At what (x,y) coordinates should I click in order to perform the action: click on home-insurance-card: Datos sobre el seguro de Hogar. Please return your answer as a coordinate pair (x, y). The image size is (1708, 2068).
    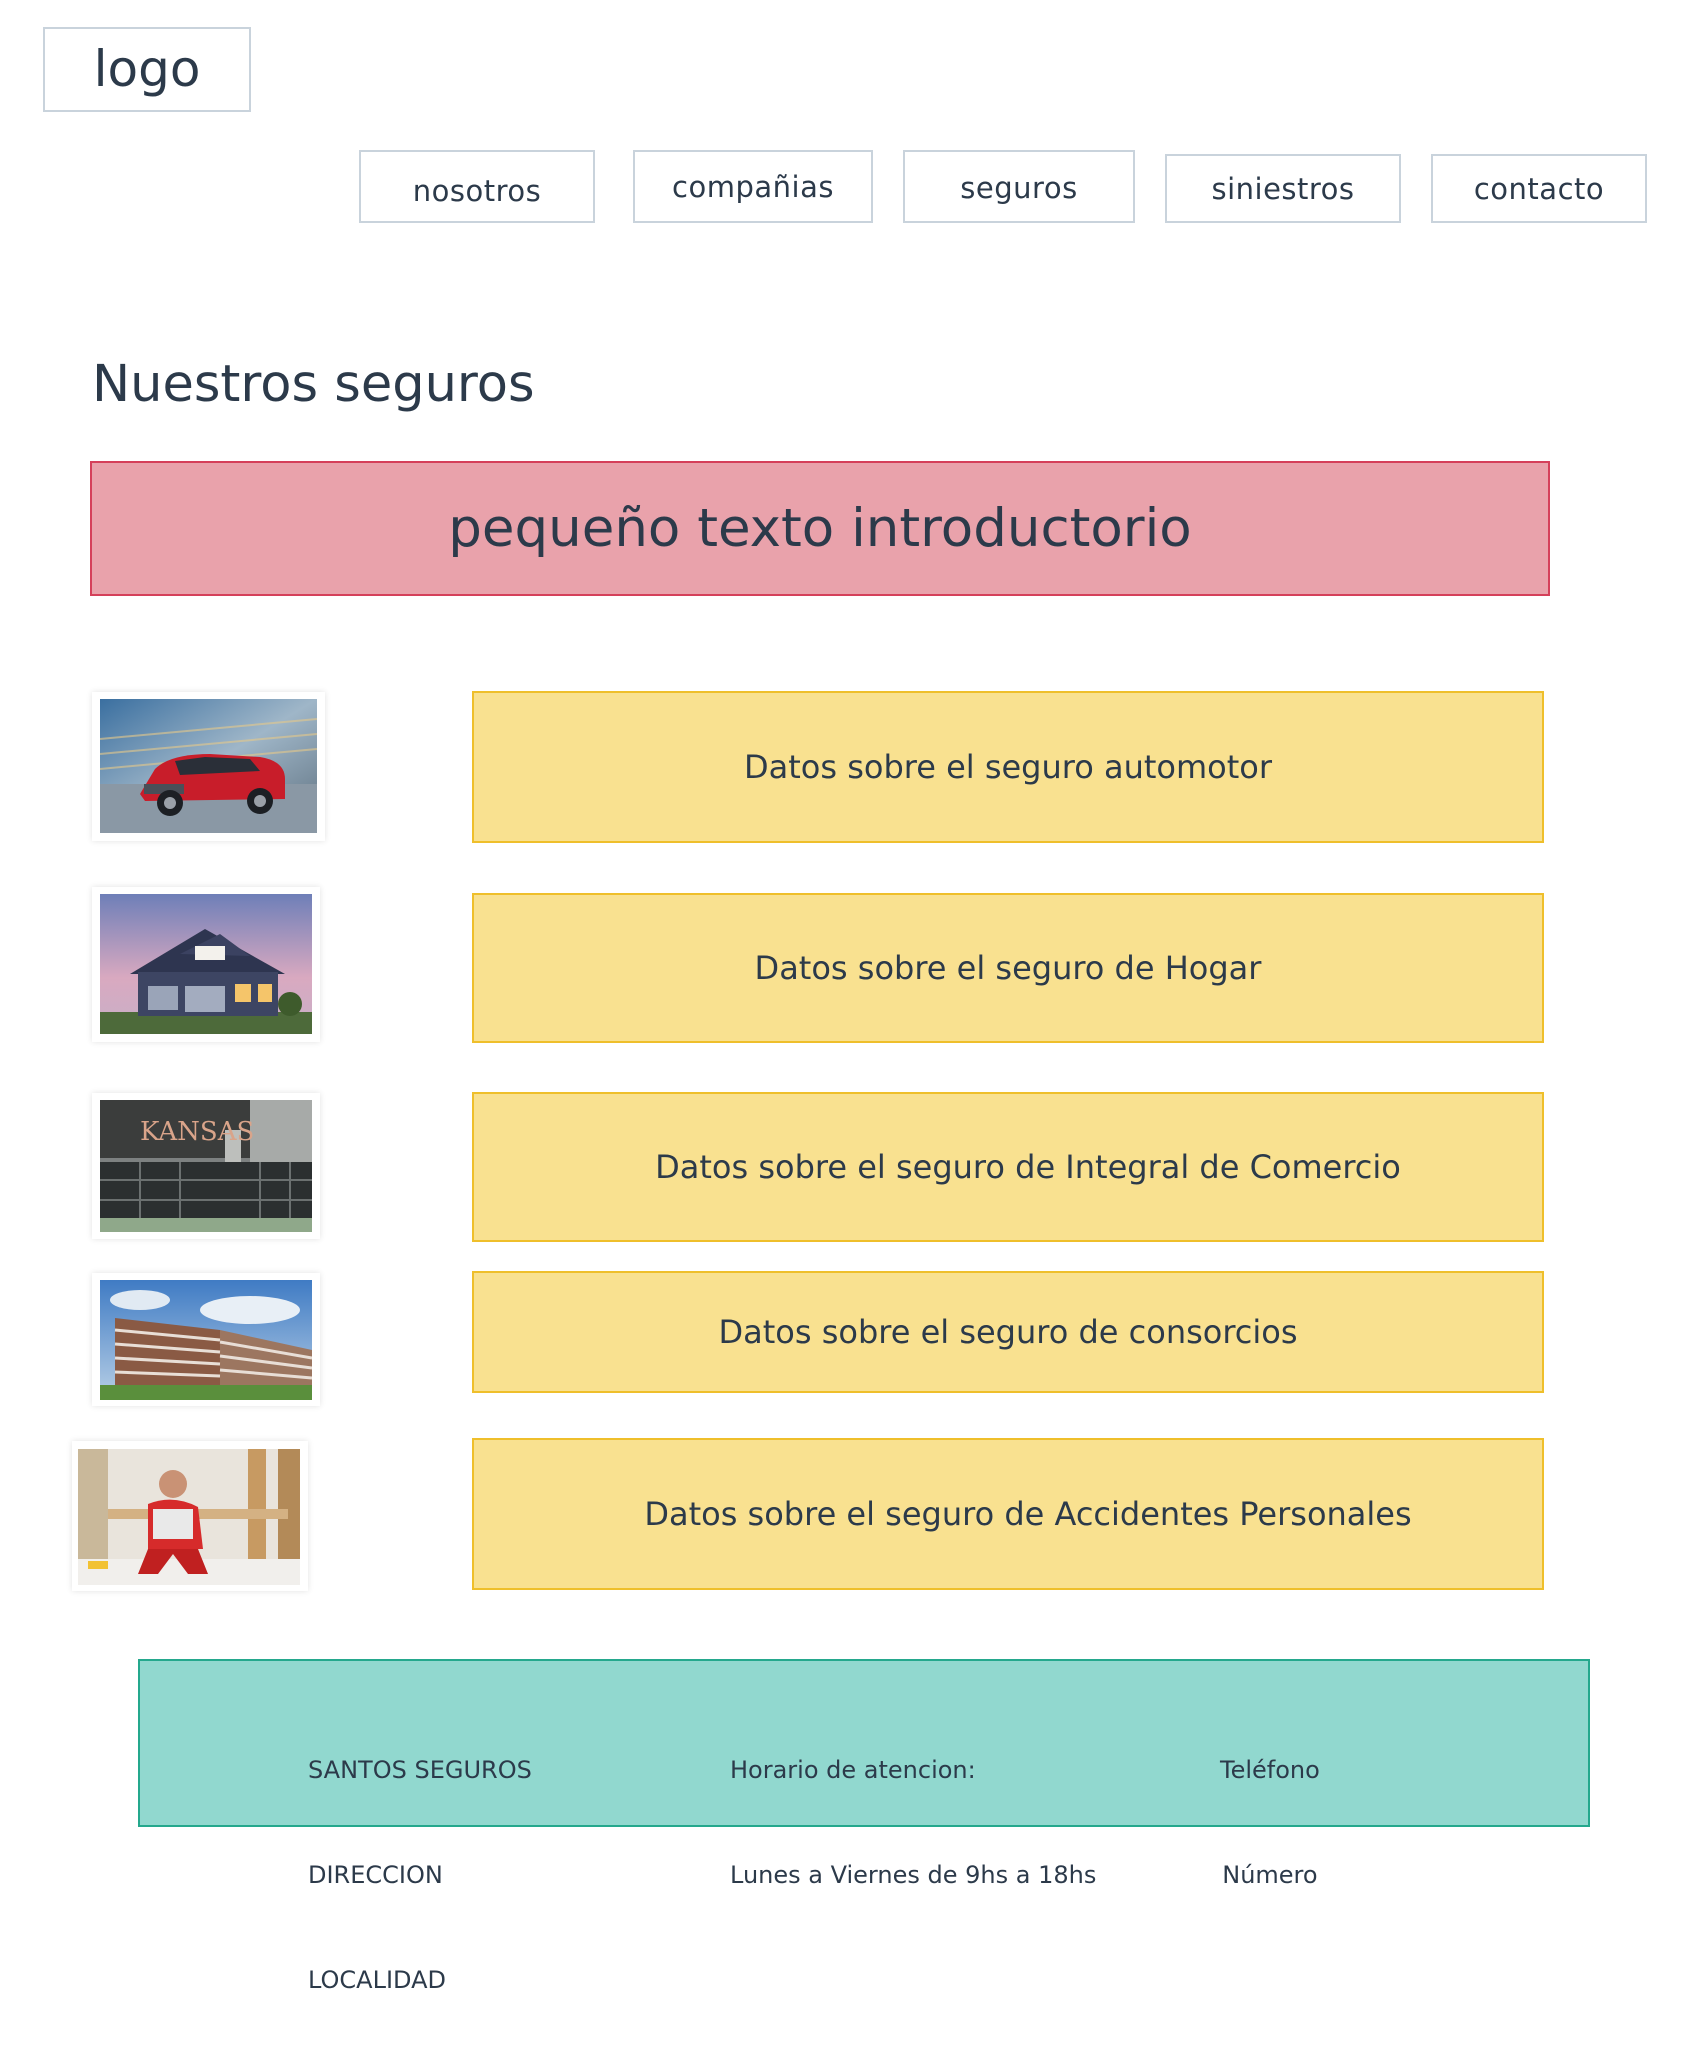
    Looking at the image, I should click on (1008, 968).